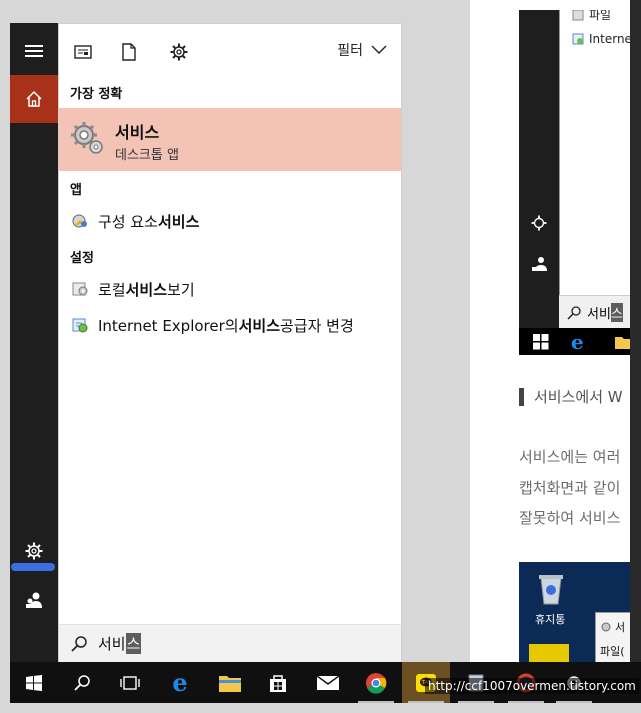  Describe the element at coordinates (230, 221) in the screenshot. I see `component-services-result: 구성 요소 서비스` at that location.